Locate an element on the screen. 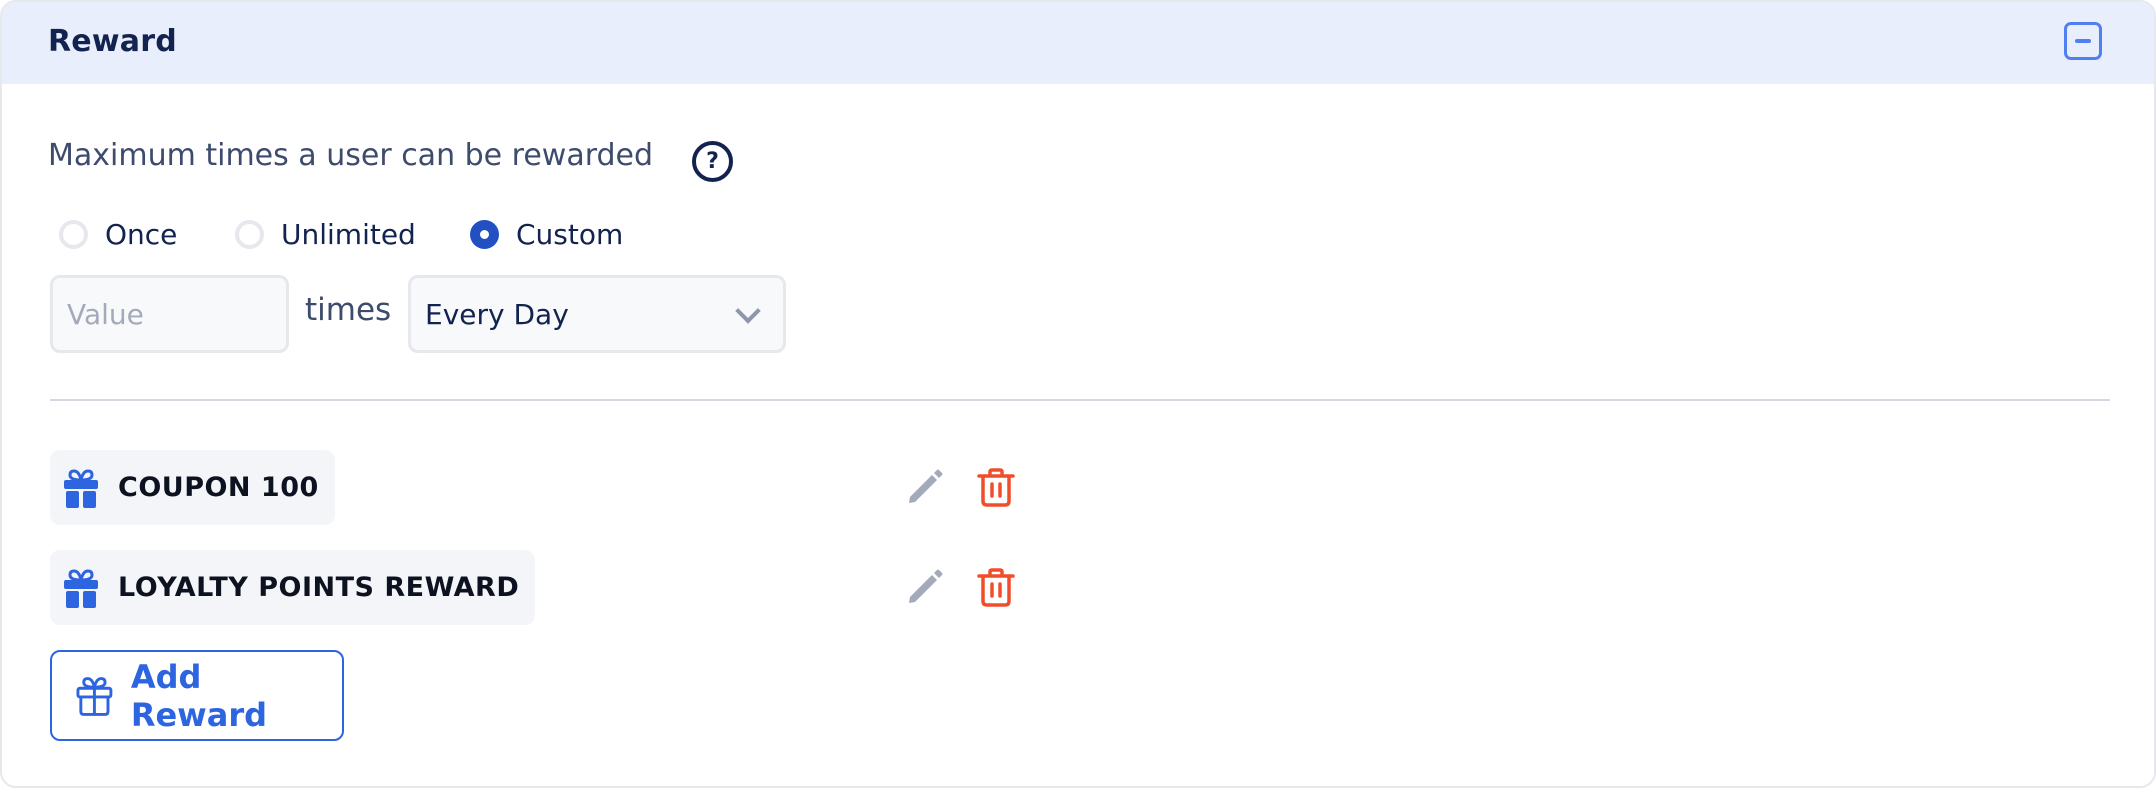 The width and height of the screenshot is (2156, 788). radio-once: Once is located at coordinates (118, 234).